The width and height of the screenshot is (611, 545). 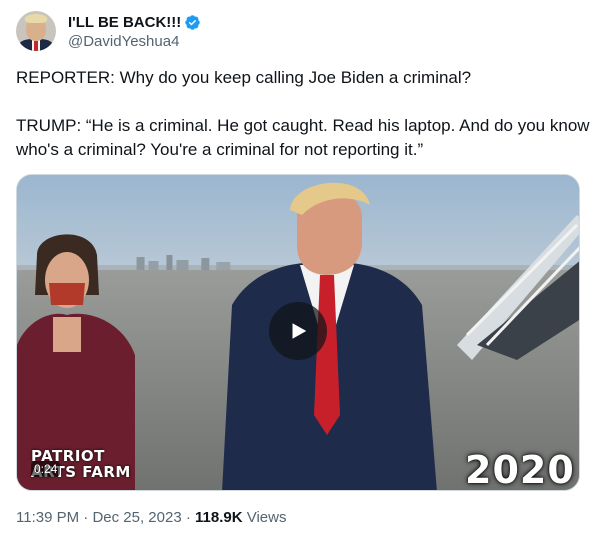 I want to click on tweet-time: 11:39 PM, so click(x=47, y=517).